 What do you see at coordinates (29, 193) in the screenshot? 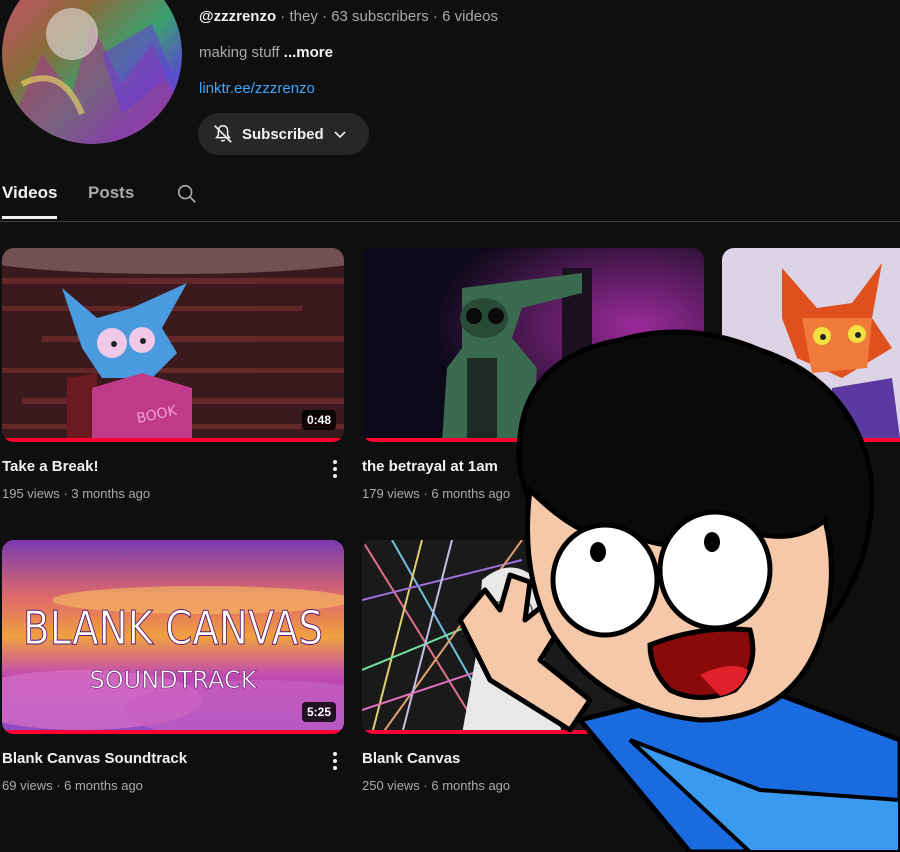
I see `tab-videos: Videos` at bounding box center [29, 193].